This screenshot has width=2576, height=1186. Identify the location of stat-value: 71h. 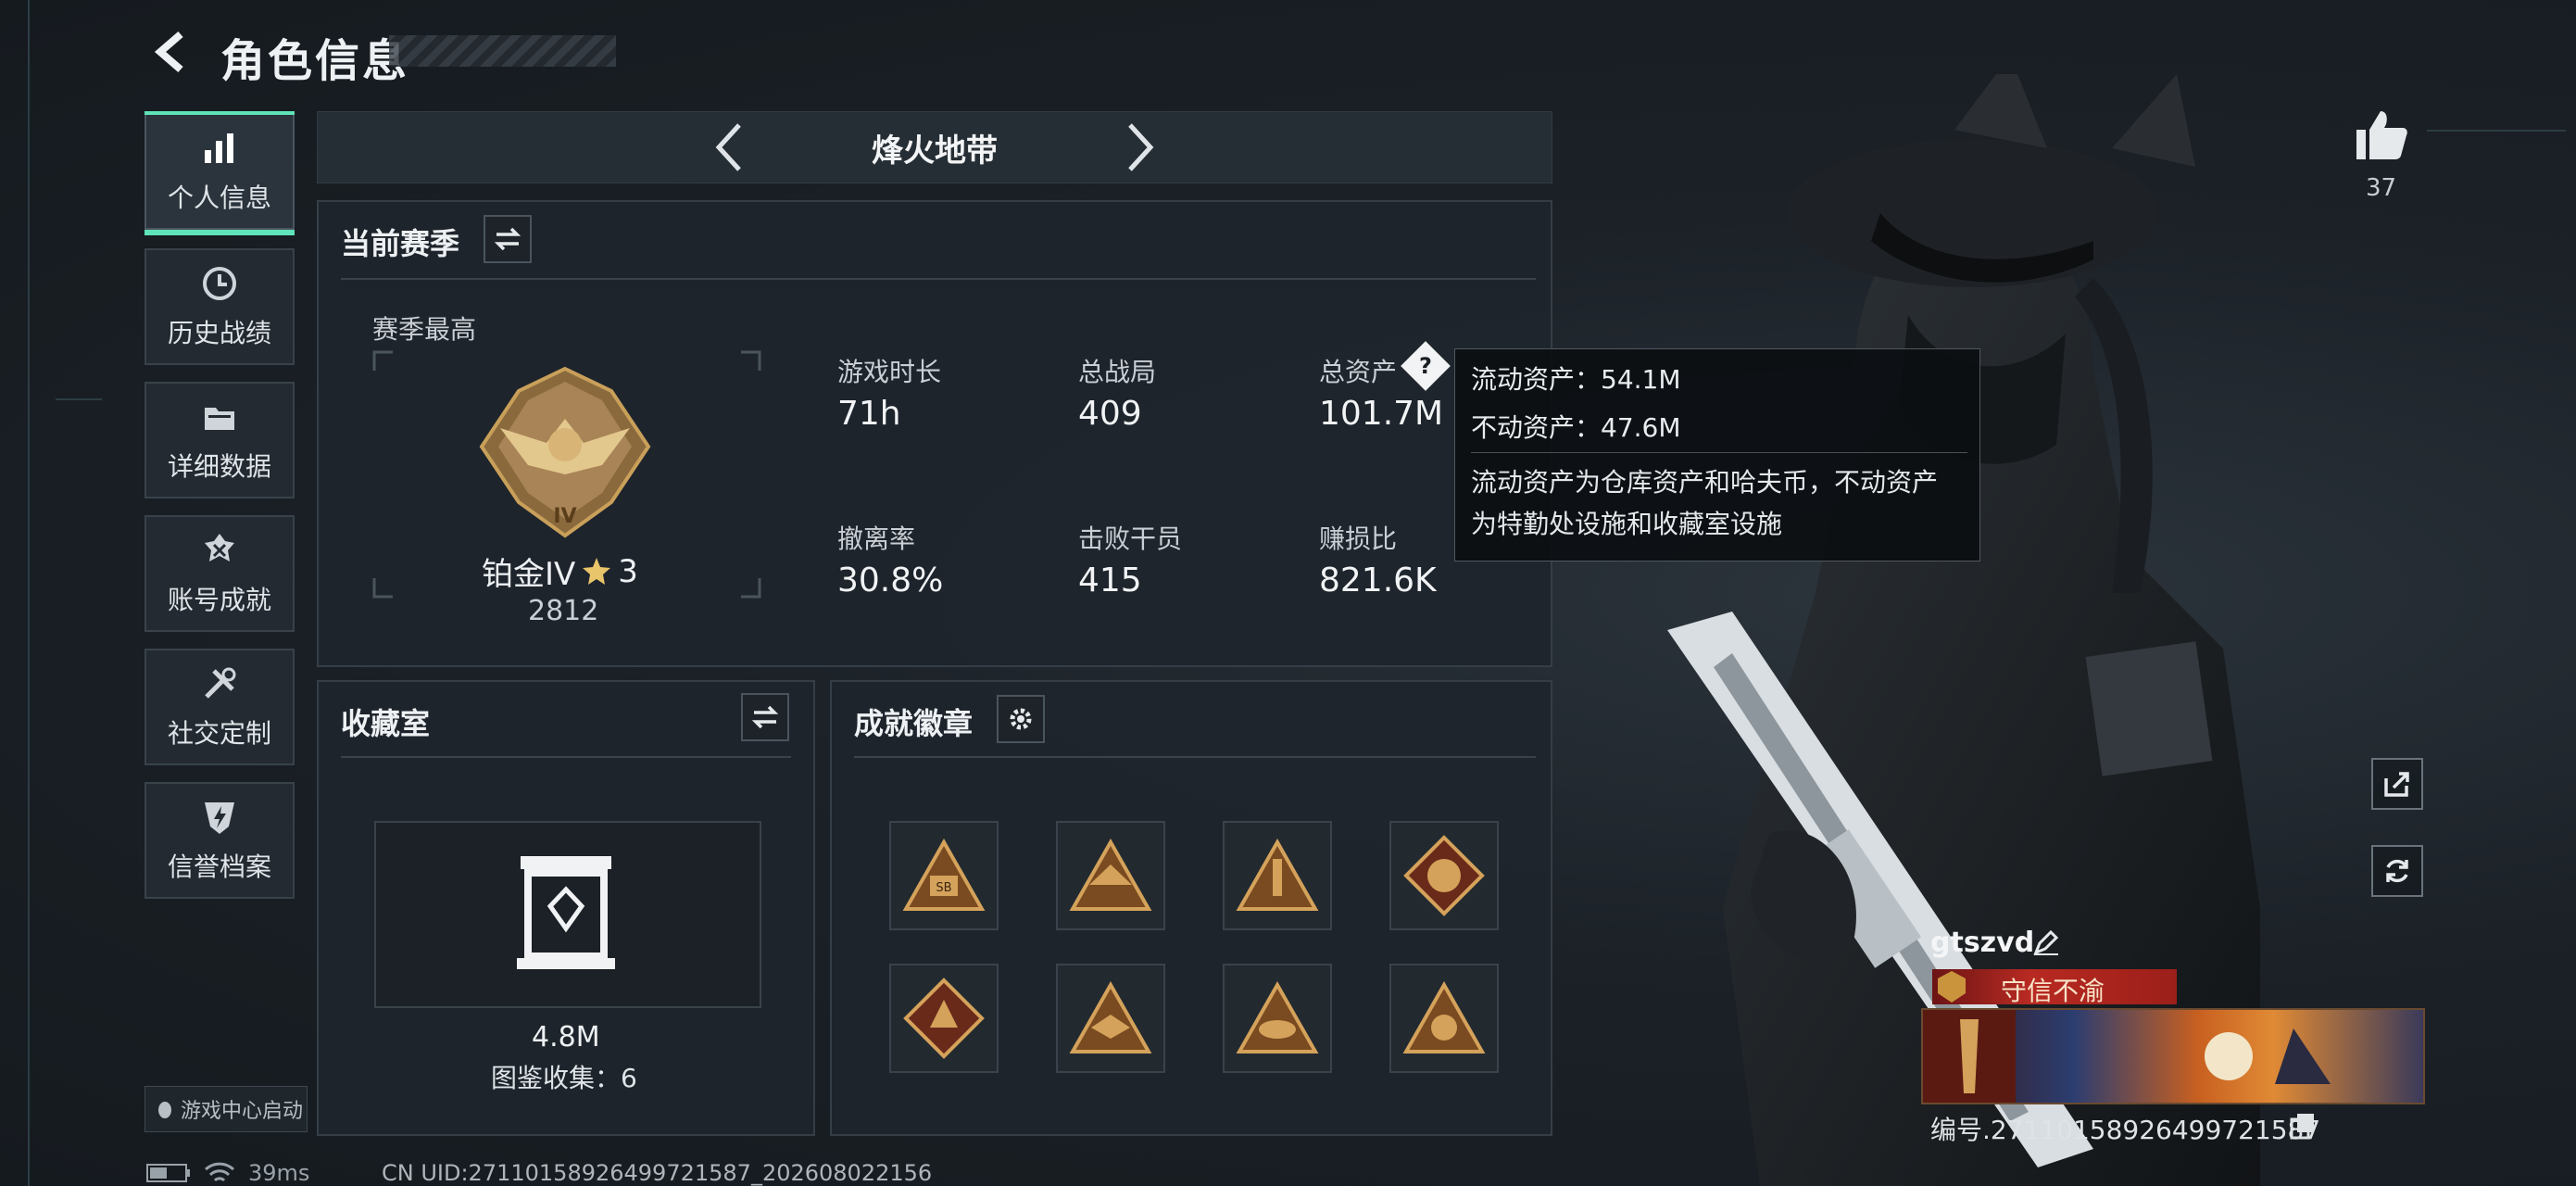
(869, 414).